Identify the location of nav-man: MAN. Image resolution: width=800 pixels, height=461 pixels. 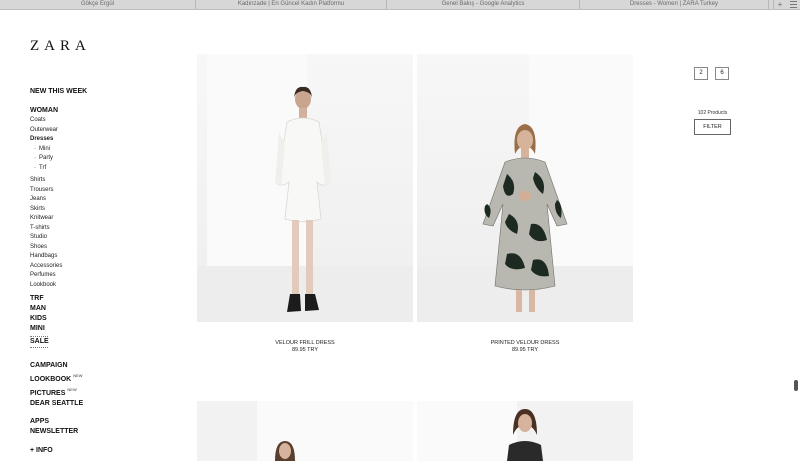
(105, 309).